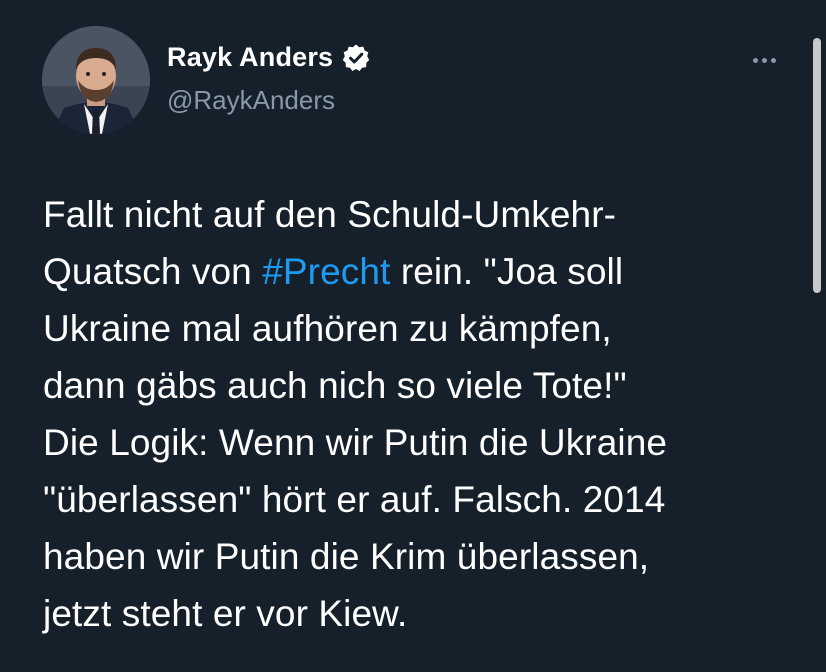  Describe the element at coordinates (755, 60) in the screenshot. I see `more-options-icon` at that location.